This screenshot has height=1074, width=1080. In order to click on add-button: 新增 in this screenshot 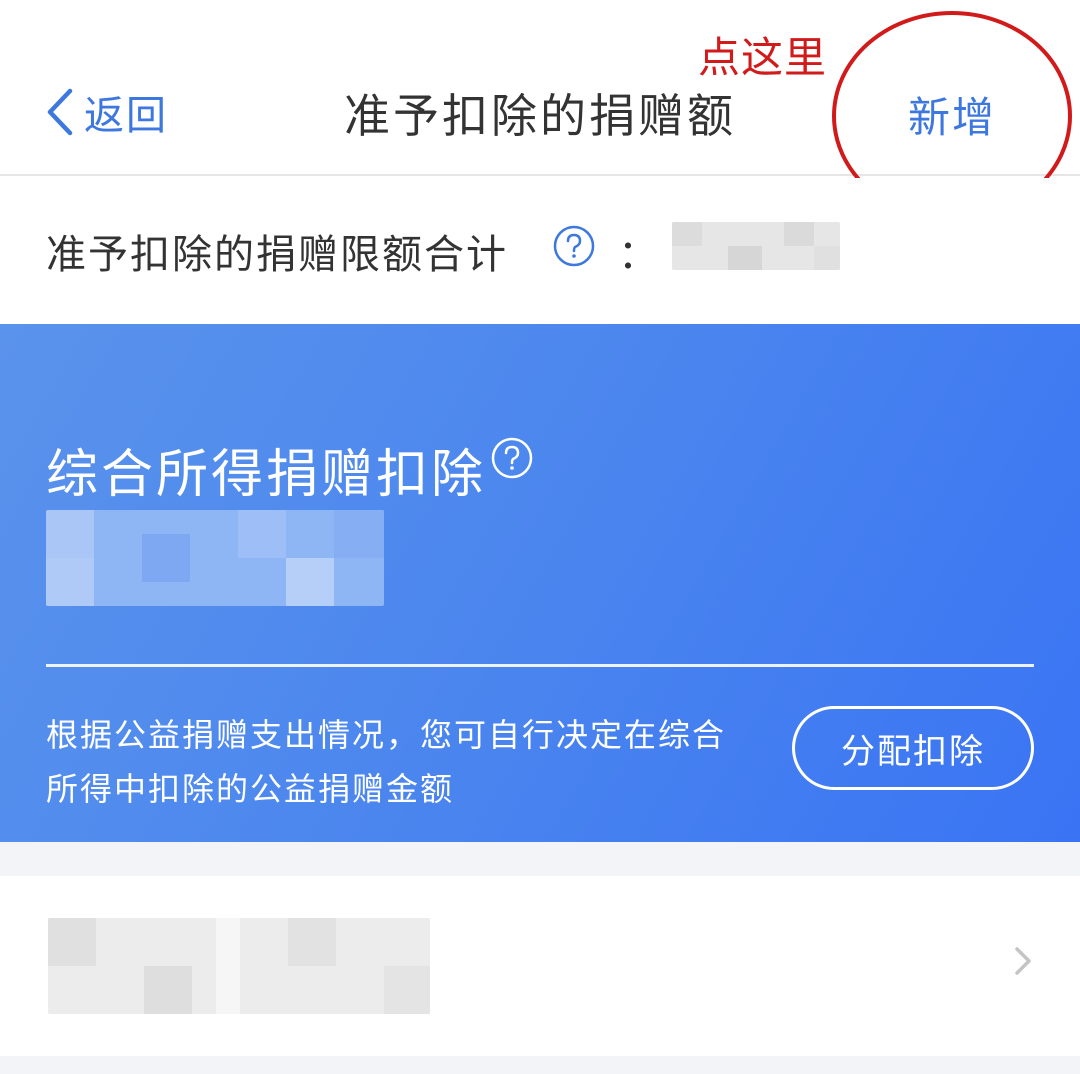, I will do `click(952, 114)`.